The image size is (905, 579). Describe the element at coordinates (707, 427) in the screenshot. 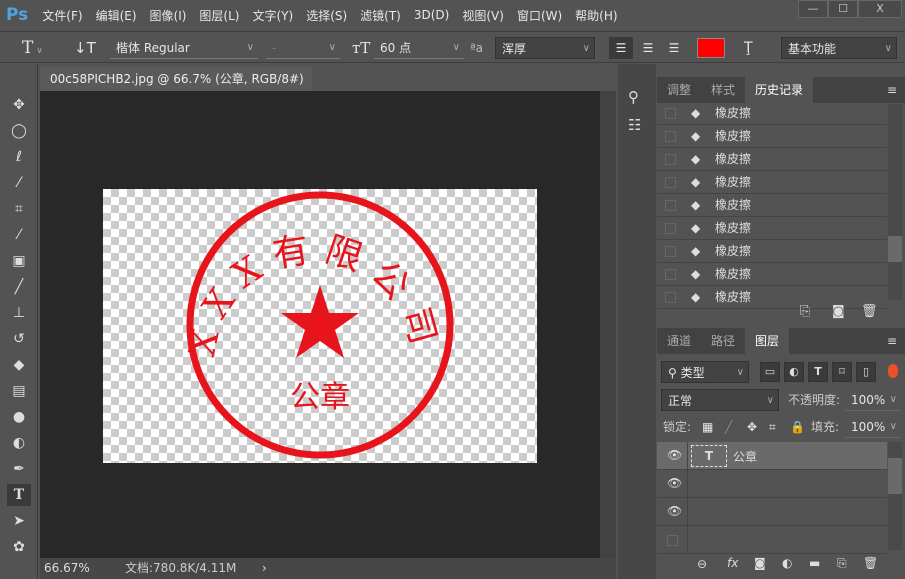

I see `lock-transparent-icon: ▦` at that location.